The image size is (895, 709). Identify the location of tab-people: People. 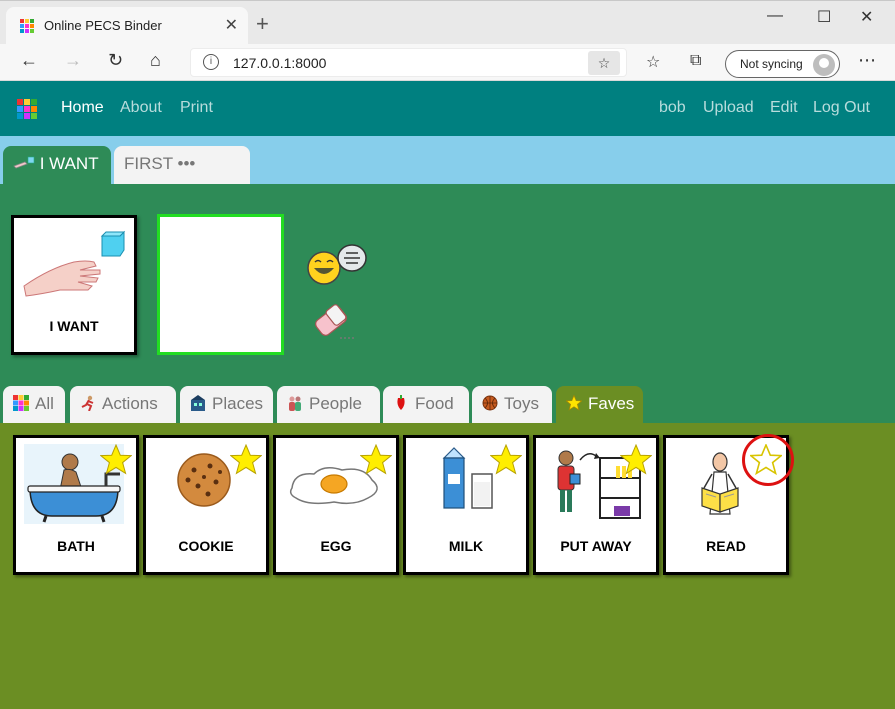
(328, 404).